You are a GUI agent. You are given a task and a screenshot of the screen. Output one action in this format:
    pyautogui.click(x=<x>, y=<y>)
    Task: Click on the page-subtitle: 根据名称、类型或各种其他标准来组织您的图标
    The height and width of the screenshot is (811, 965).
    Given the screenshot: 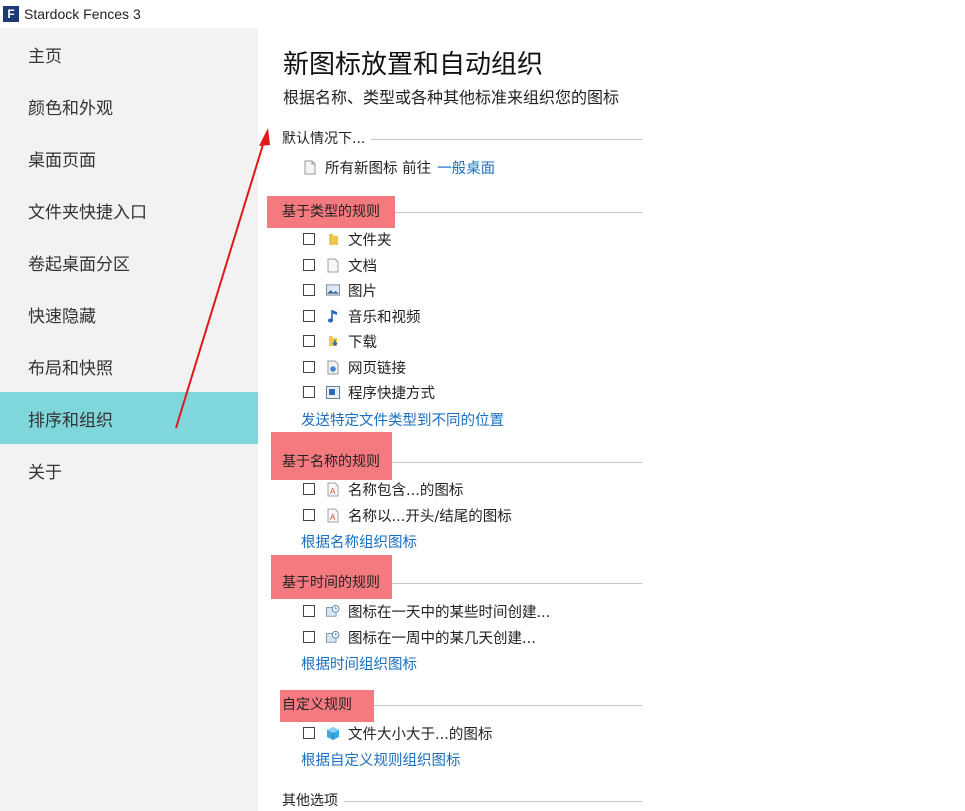 What is the action you would take?
    pyautogui.click(x=451, y=96)
    